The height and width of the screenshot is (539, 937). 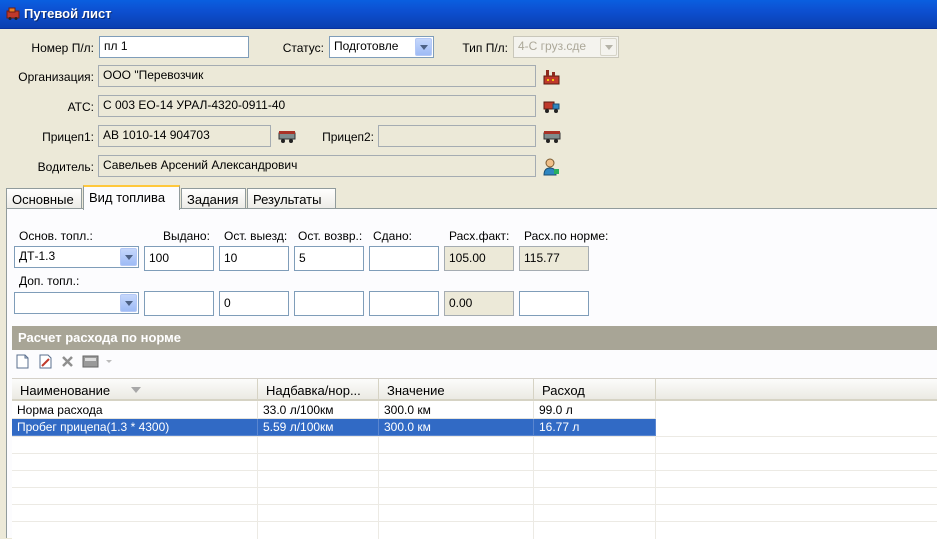 What do you see at coordinates (45, 361) in the screenshot?
I see `edit-doc-icon` at bounding box center [45, 361].